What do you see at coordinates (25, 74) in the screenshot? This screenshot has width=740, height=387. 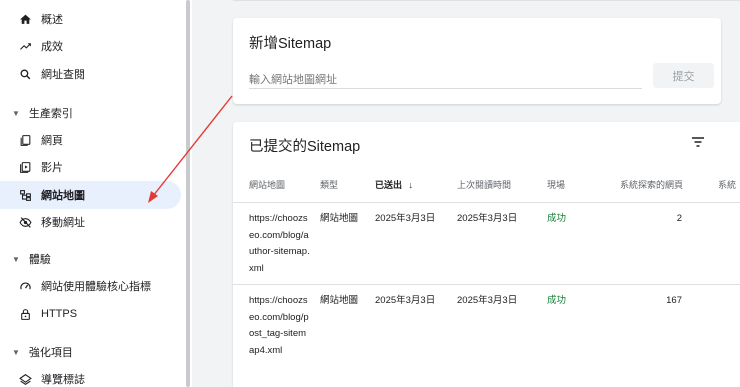 I see `search-icon` at bounding box center [25, 74].